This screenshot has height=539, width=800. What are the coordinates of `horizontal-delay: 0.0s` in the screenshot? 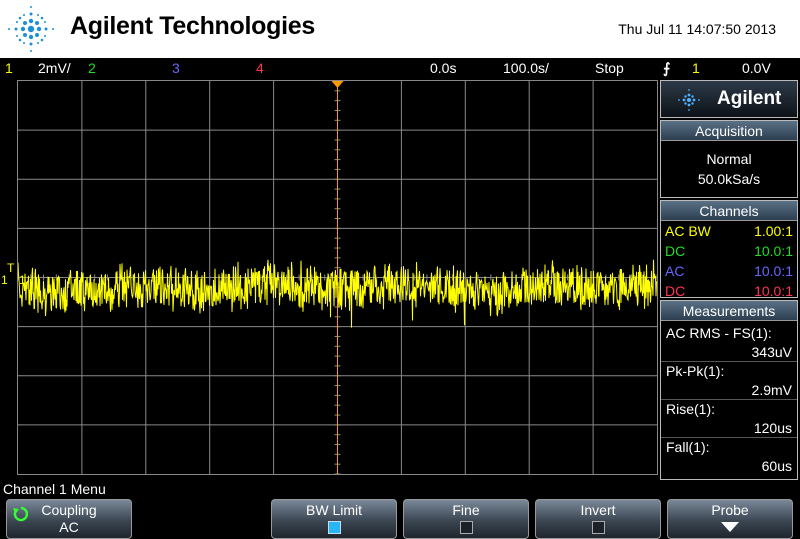 It's located at (443, 68).